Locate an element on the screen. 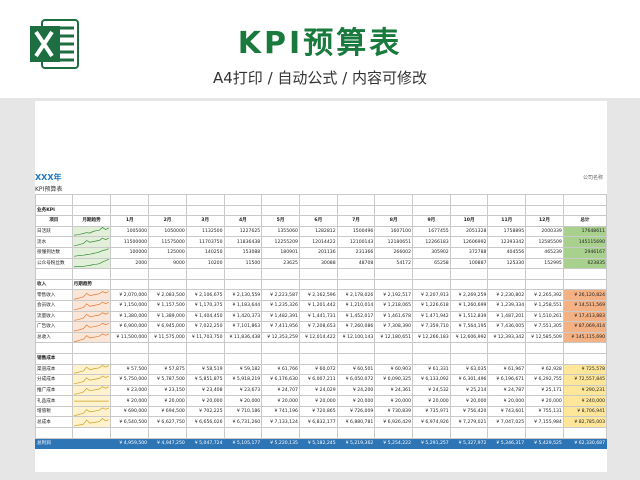 The height and width of the screenshot is (480, 640). row-label: 流量收入 is located at coordinates (54, 316).